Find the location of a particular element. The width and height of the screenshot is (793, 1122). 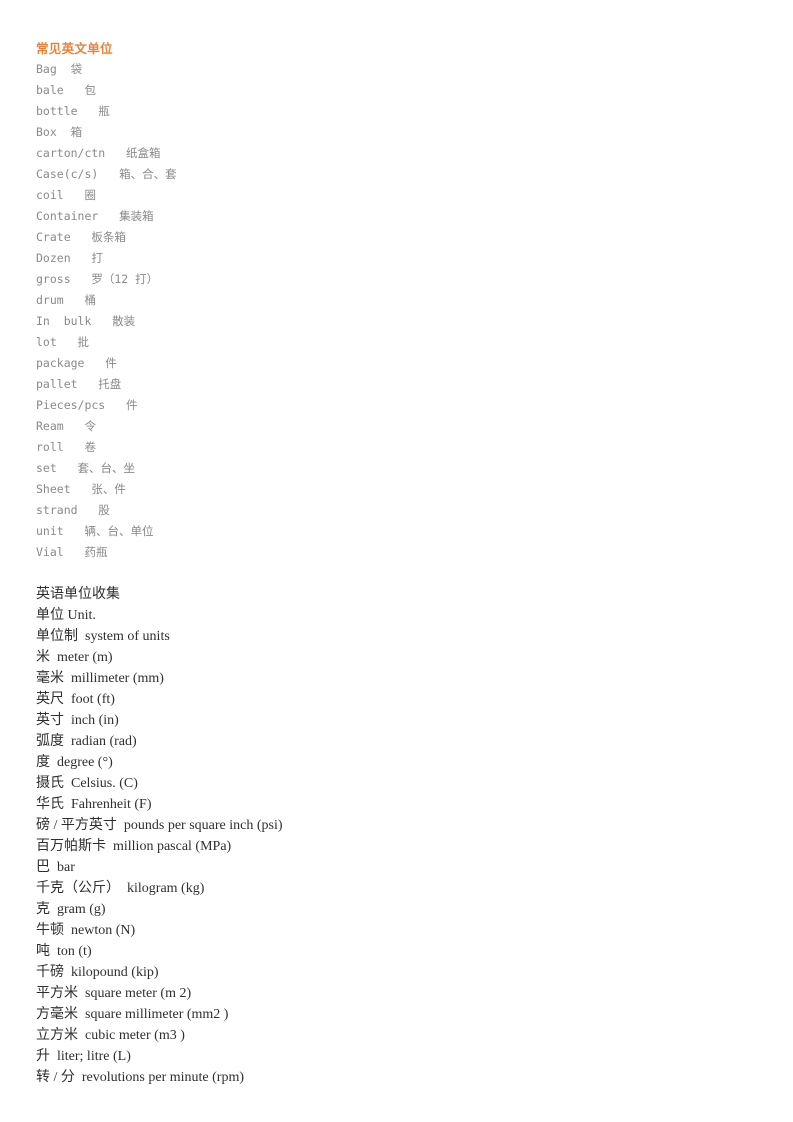

list-item: Box 箱 is located at coordinates (59, 132).